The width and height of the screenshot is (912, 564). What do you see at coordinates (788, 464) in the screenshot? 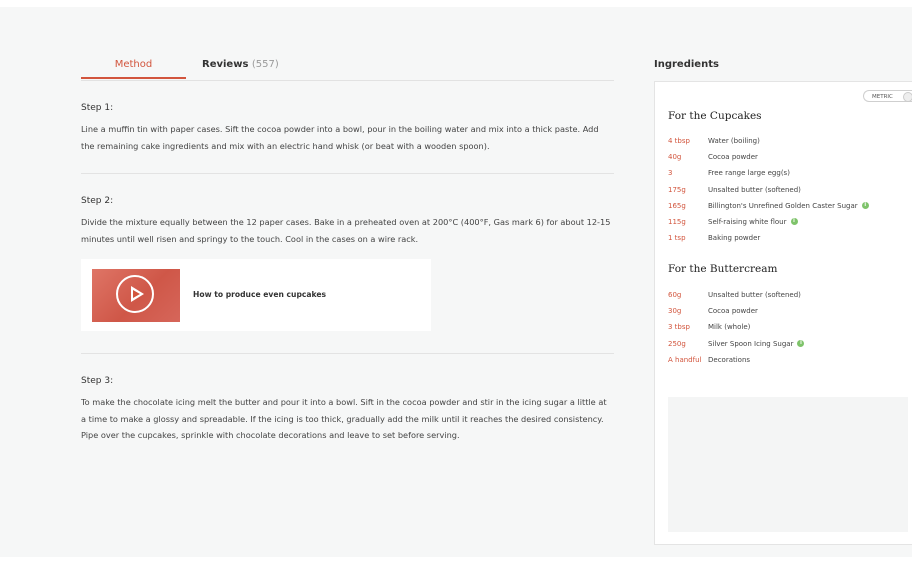
I see `ad-placeholder` at bounding box center [788, 464].